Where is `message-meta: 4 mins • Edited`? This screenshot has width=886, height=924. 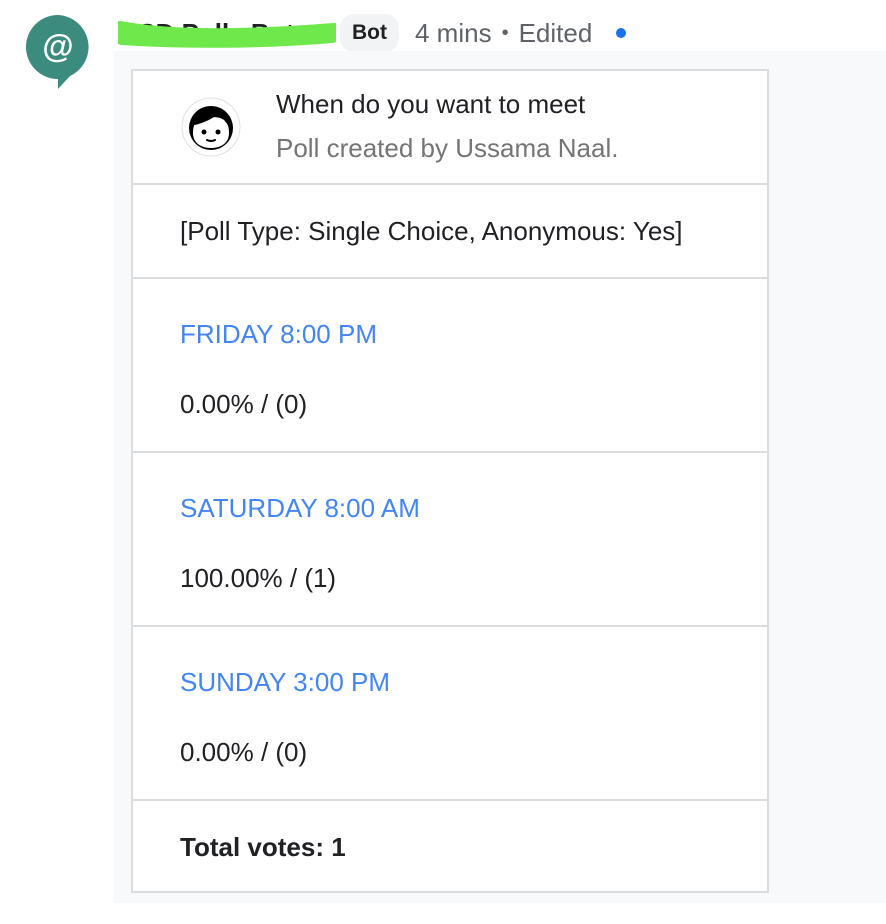
message-meta: 4 mins • Edited is located at coordinates (503, 33).